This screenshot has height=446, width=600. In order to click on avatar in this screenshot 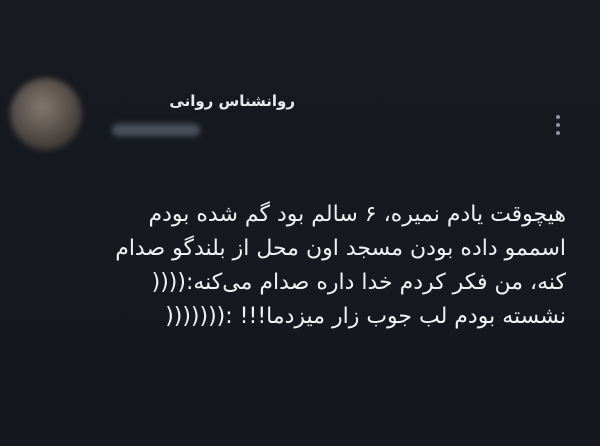, I will do `click(46, 114)`.